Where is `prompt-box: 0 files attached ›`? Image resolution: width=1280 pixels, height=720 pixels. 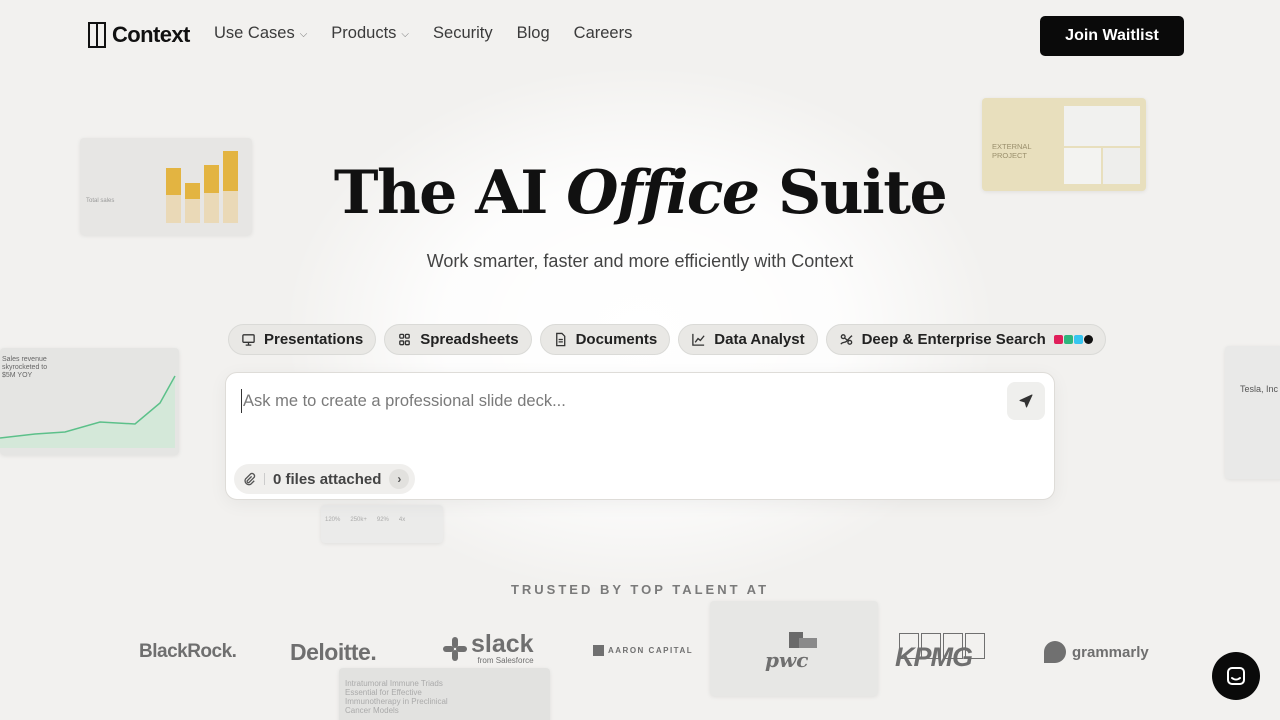
prompt-box: 0 files attached › is located at coordinates (640, 436).